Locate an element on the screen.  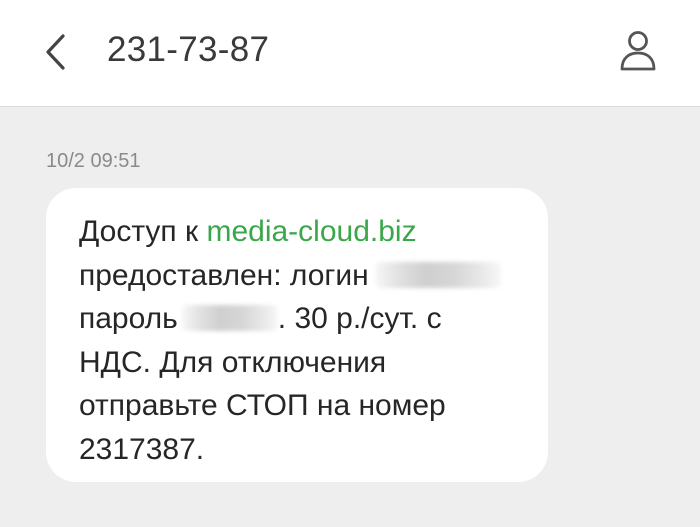
message-timestamp: 10/2 09:51 is located at coordinates (93, 161).